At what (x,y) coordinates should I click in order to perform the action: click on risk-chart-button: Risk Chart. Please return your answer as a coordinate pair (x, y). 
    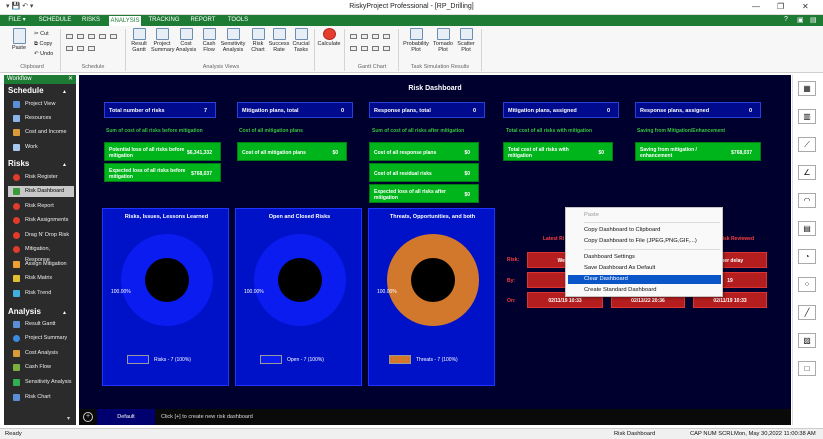
    Looking at the image, I should click on (258, 40).